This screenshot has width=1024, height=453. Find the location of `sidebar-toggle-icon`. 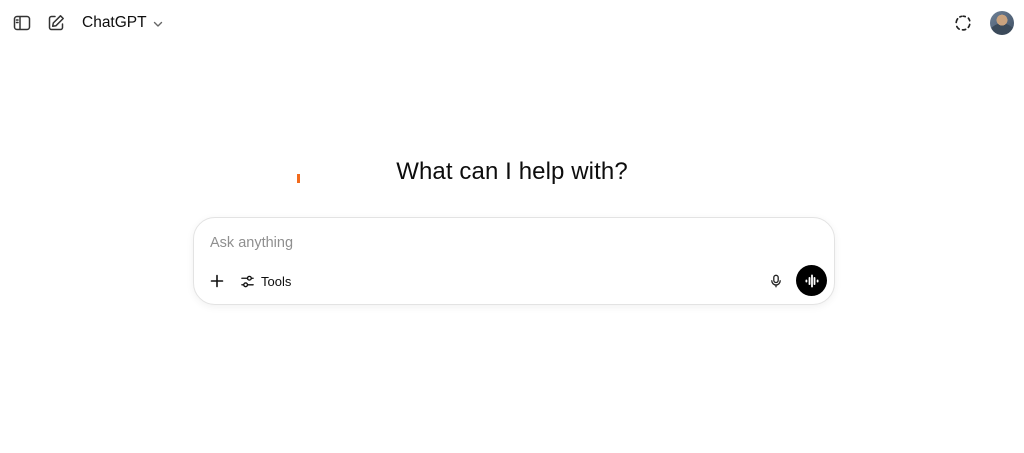

sidebar-toggle-icon is located at coordinates (22, 23).